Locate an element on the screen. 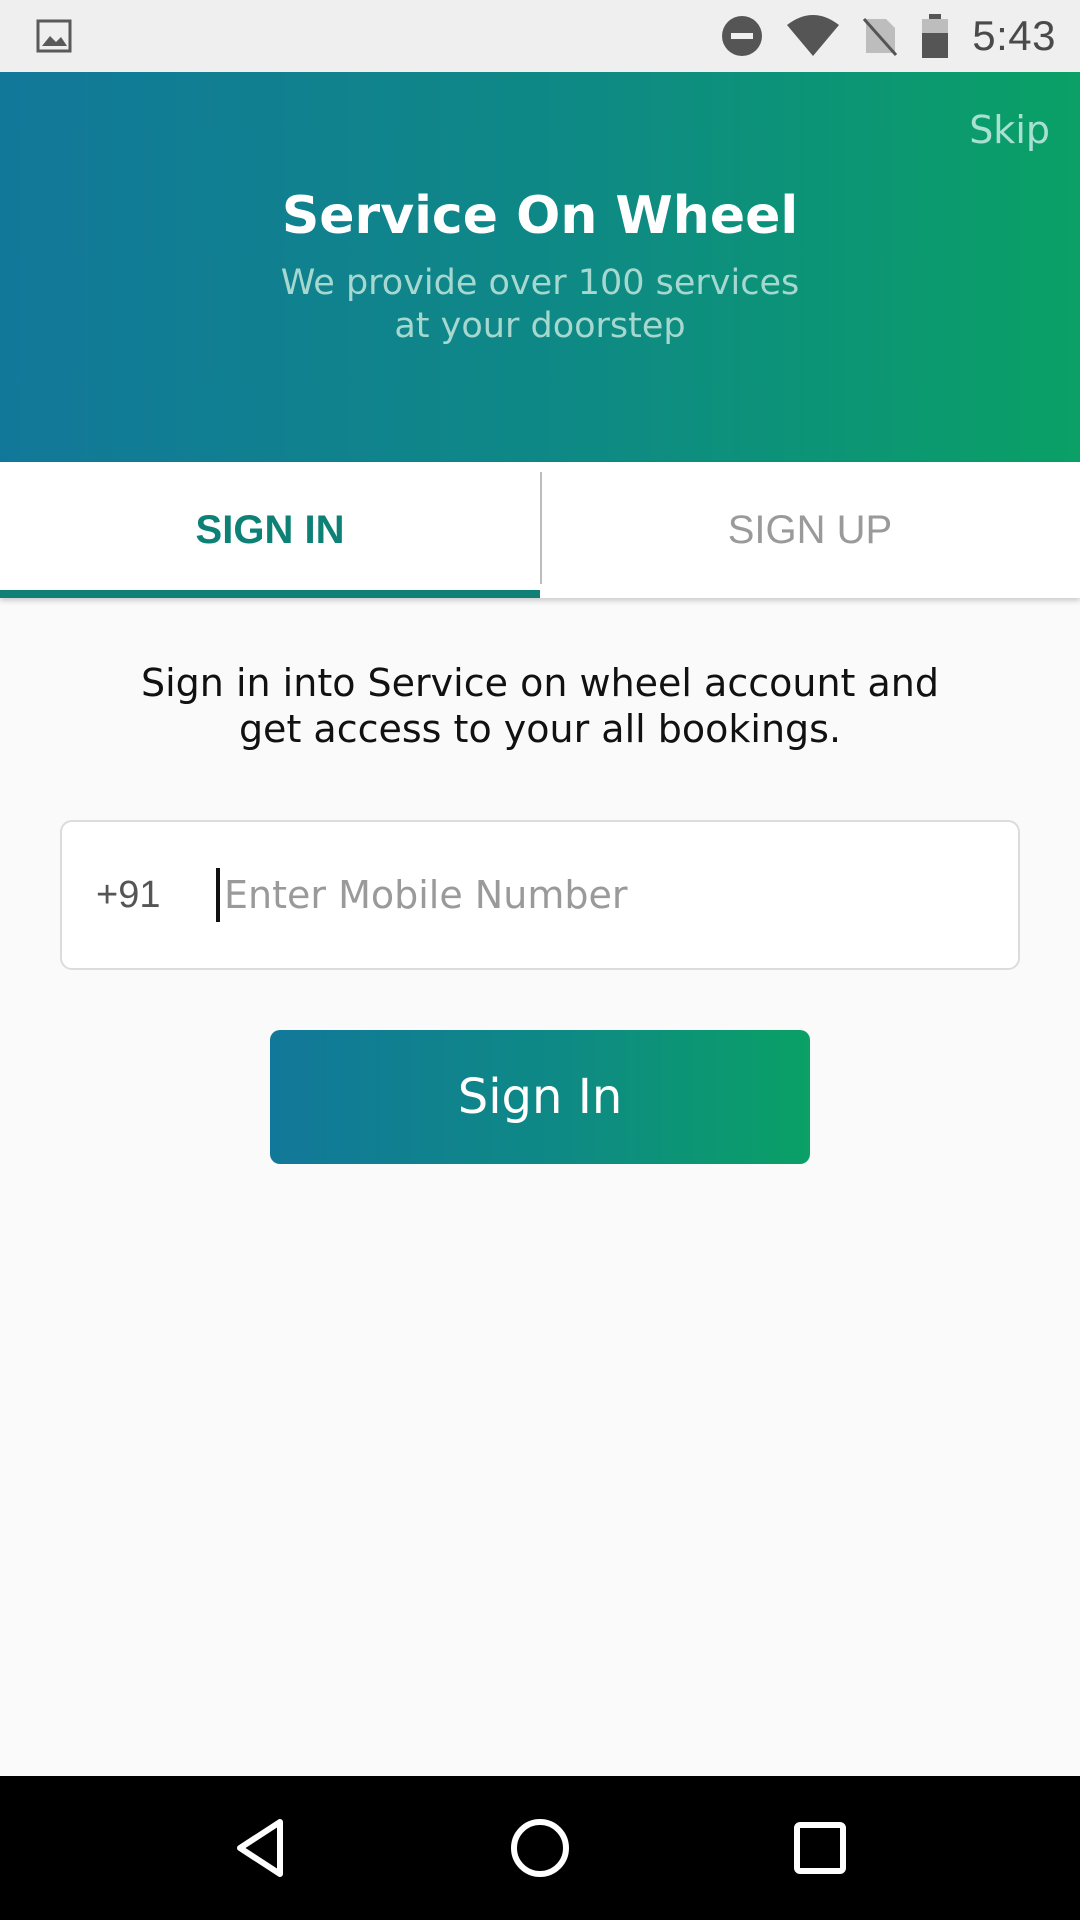 The height and width of the screenshot is (1920, 1080). wifi-icon is located at coordinates (813, 36).